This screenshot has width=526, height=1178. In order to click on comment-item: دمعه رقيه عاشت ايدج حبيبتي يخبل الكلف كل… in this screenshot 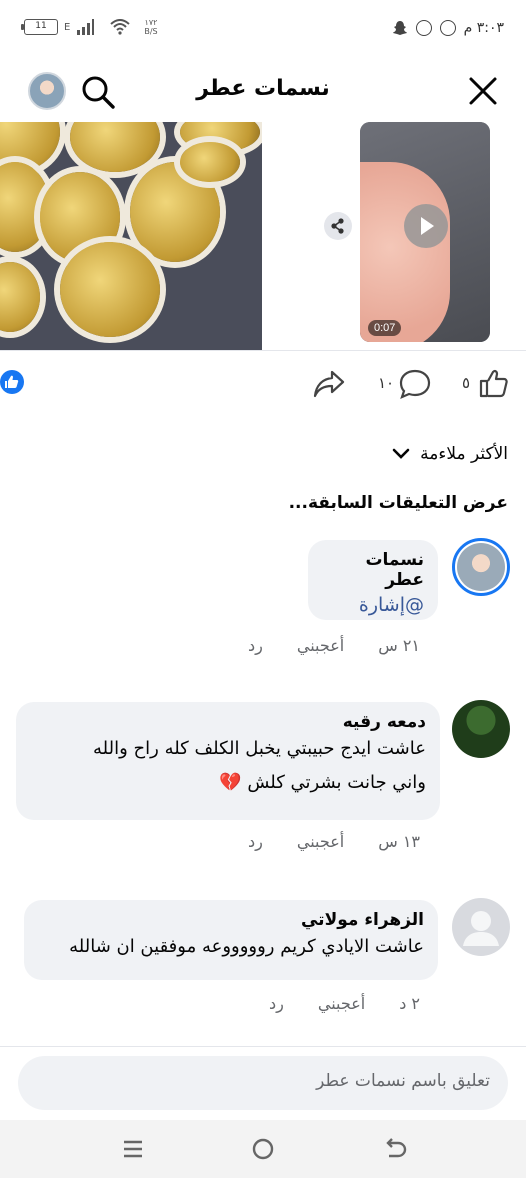, I will do `click(263, 780)`.